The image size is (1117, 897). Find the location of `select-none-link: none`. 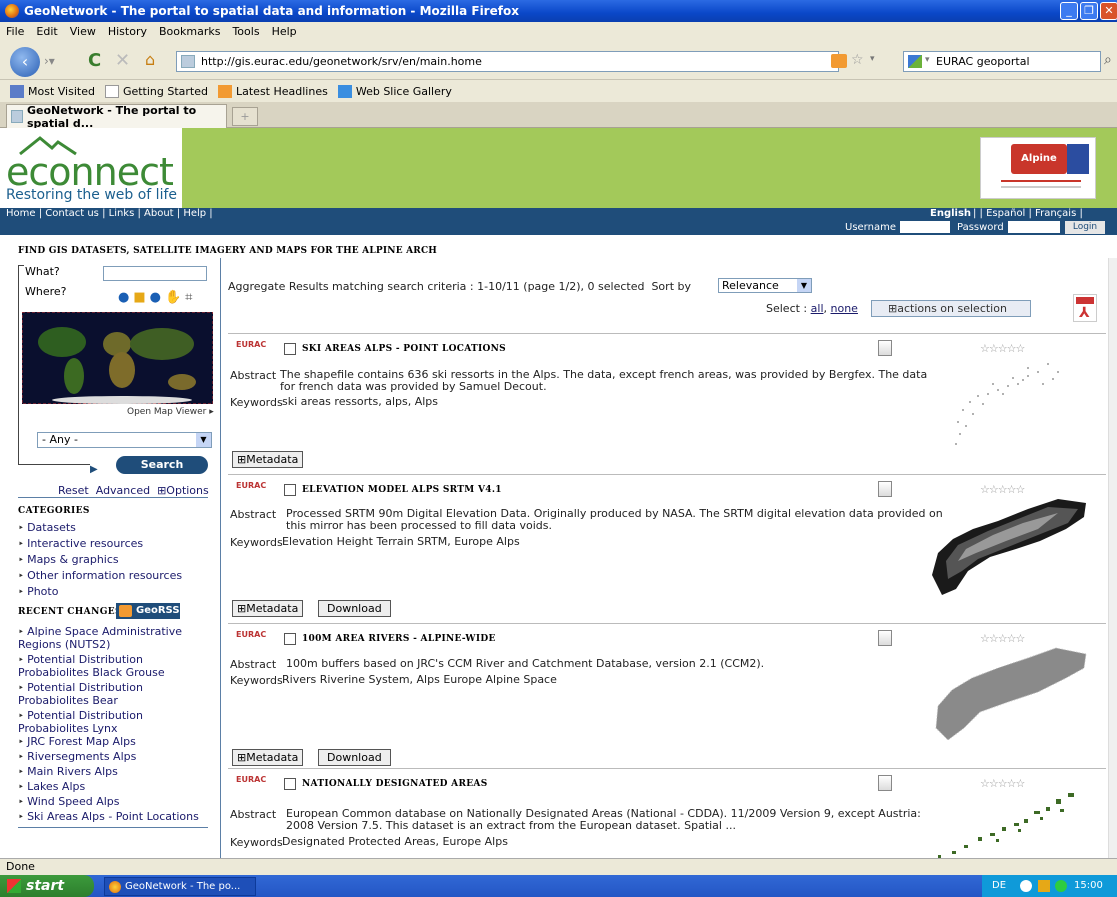

select-none-link: none is located at coordinates (844, 308).